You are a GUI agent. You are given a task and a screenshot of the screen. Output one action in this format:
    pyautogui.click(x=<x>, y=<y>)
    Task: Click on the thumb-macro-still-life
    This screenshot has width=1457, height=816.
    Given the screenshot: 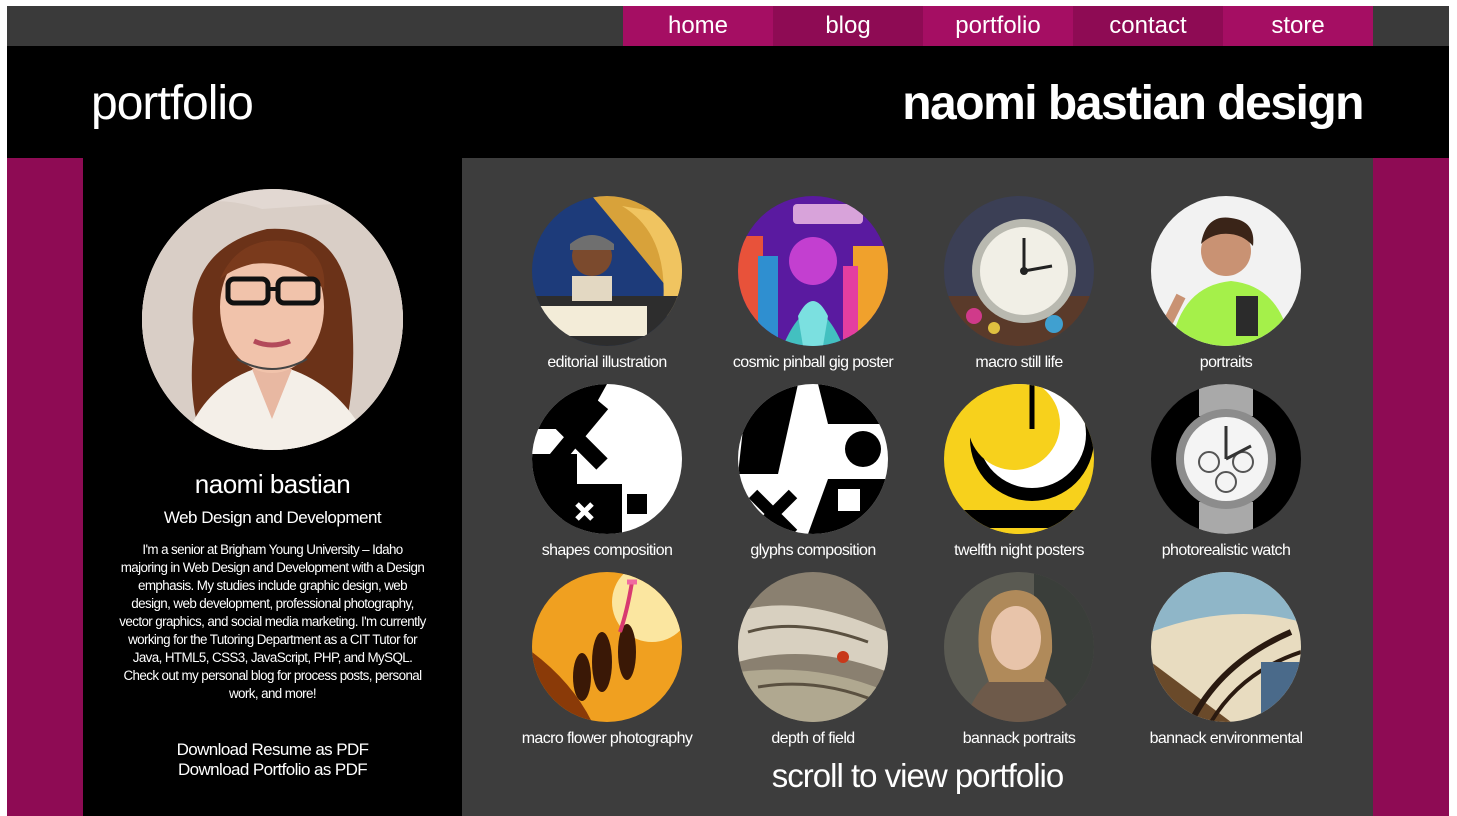 What is the action you would take?
    pyautogui.click(x=1019, y=271)
    